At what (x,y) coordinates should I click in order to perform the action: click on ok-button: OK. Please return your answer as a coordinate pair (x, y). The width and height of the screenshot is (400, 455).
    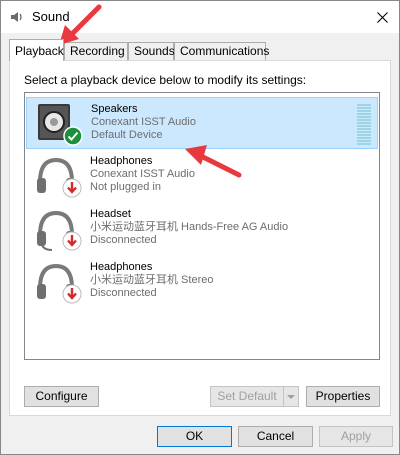
    Looking at the image, I should click on (194, 436).